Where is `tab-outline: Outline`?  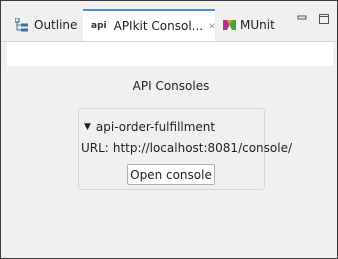 tab-outline: Outline is located at coordinates (48, 25).